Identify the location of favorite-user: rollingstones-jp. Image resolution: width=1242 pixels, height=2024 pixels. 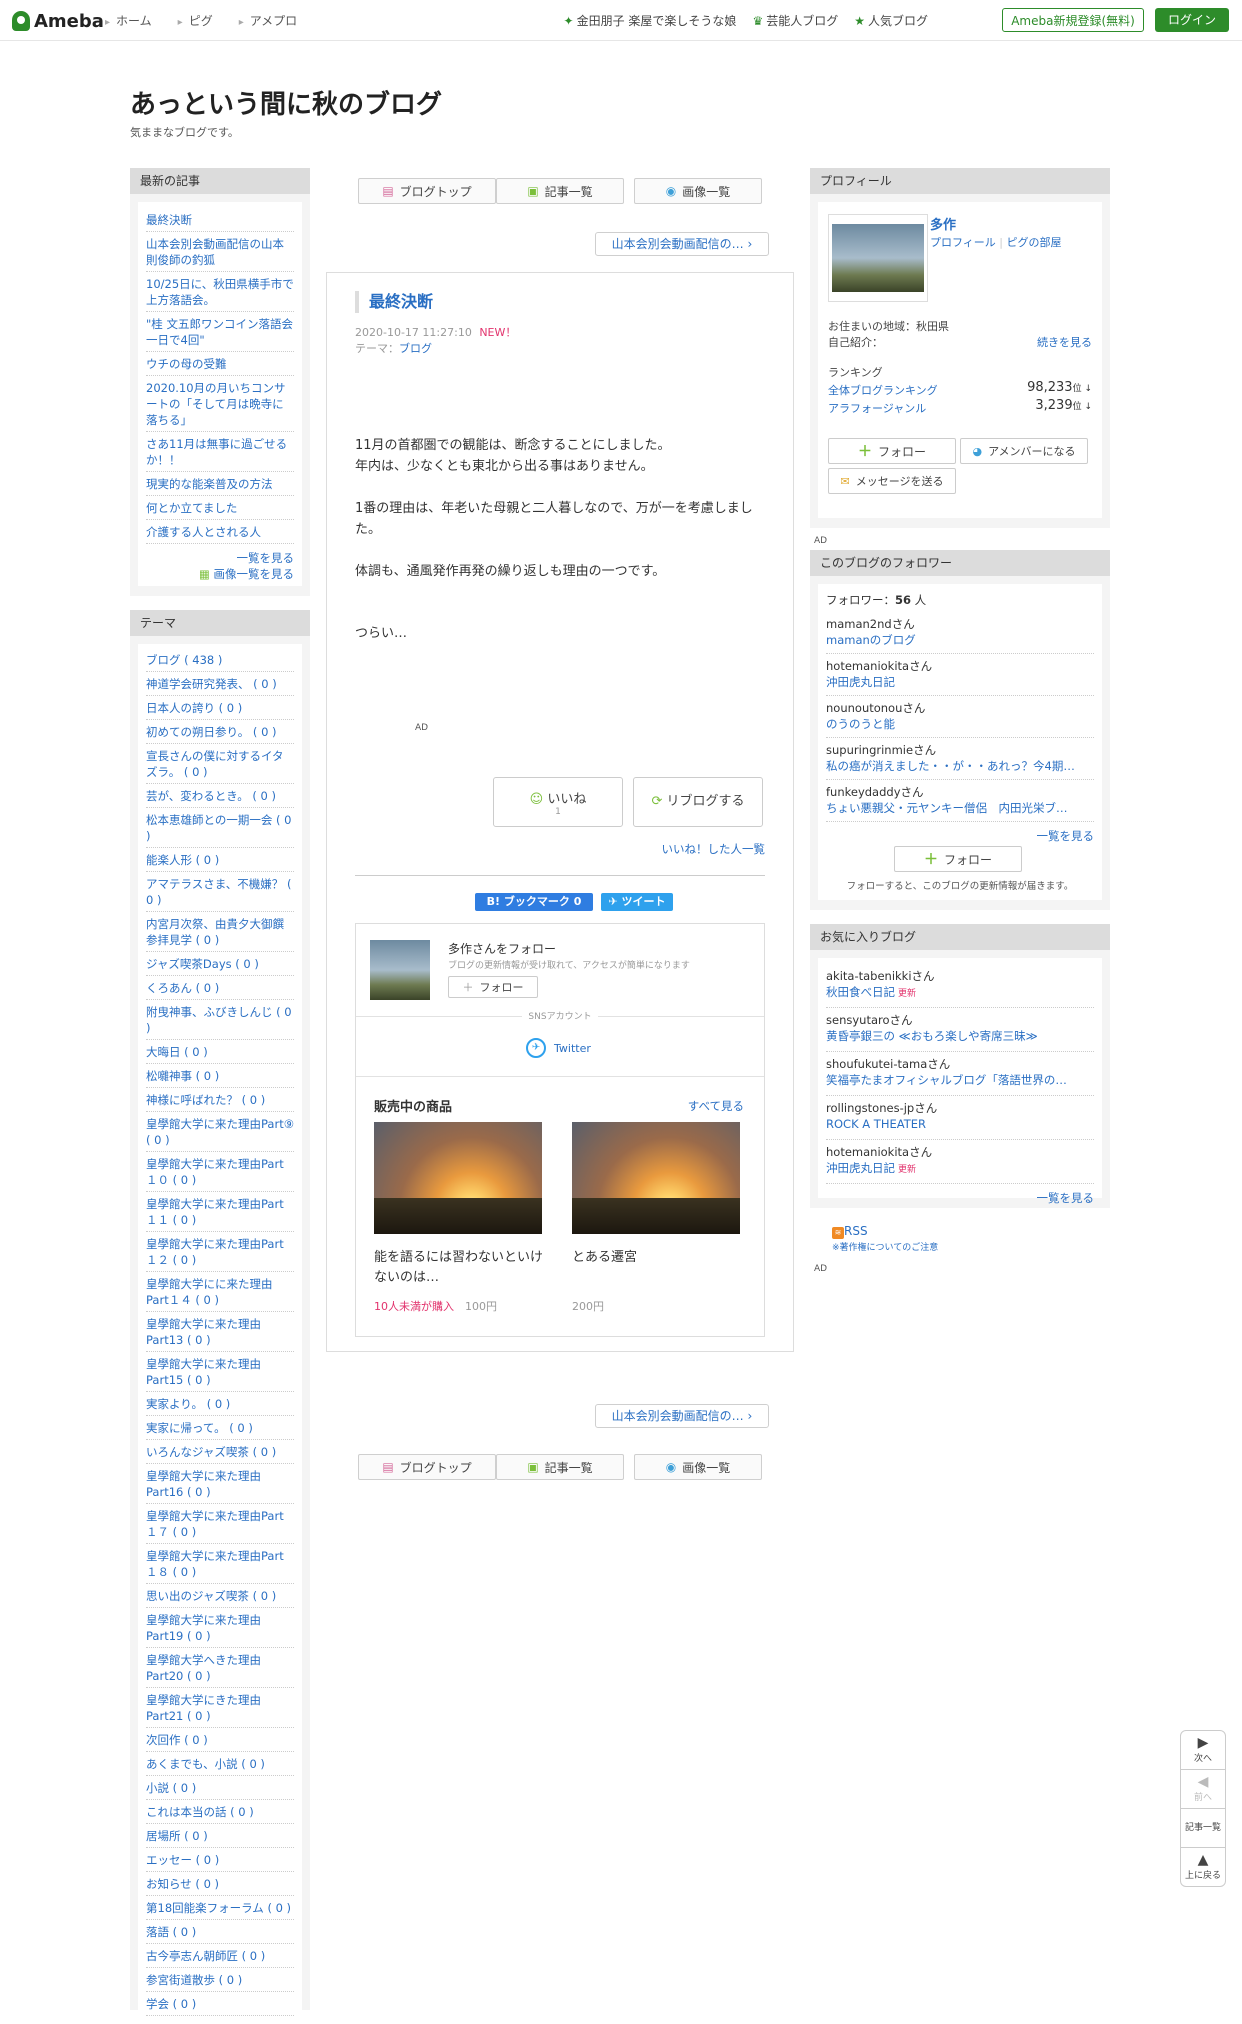
(870, 1108).